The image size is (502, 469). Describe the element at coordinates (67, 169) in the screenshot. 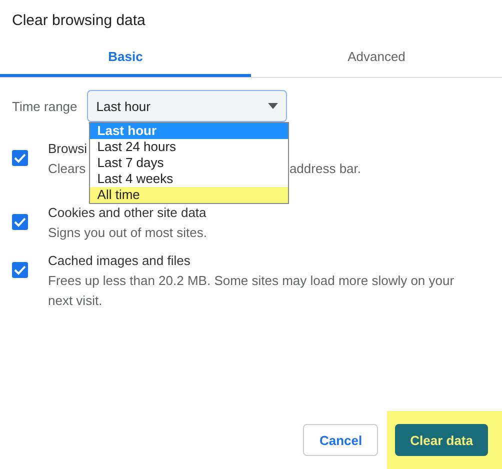

I see `option-description: Clears` at that location.